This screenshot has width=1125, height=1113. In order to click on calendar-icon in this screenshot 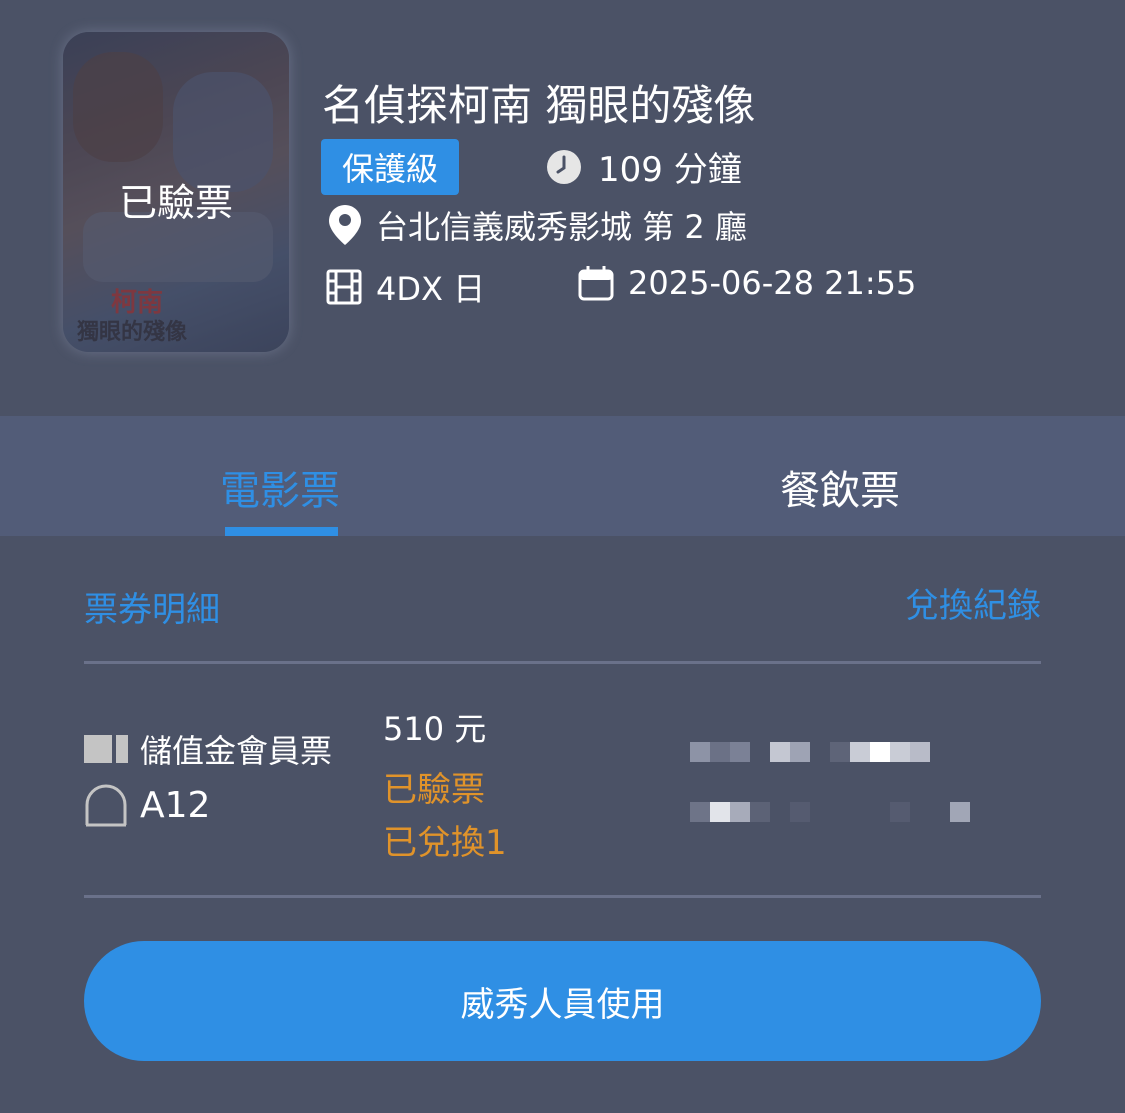, I will do `click(596, 283)`.